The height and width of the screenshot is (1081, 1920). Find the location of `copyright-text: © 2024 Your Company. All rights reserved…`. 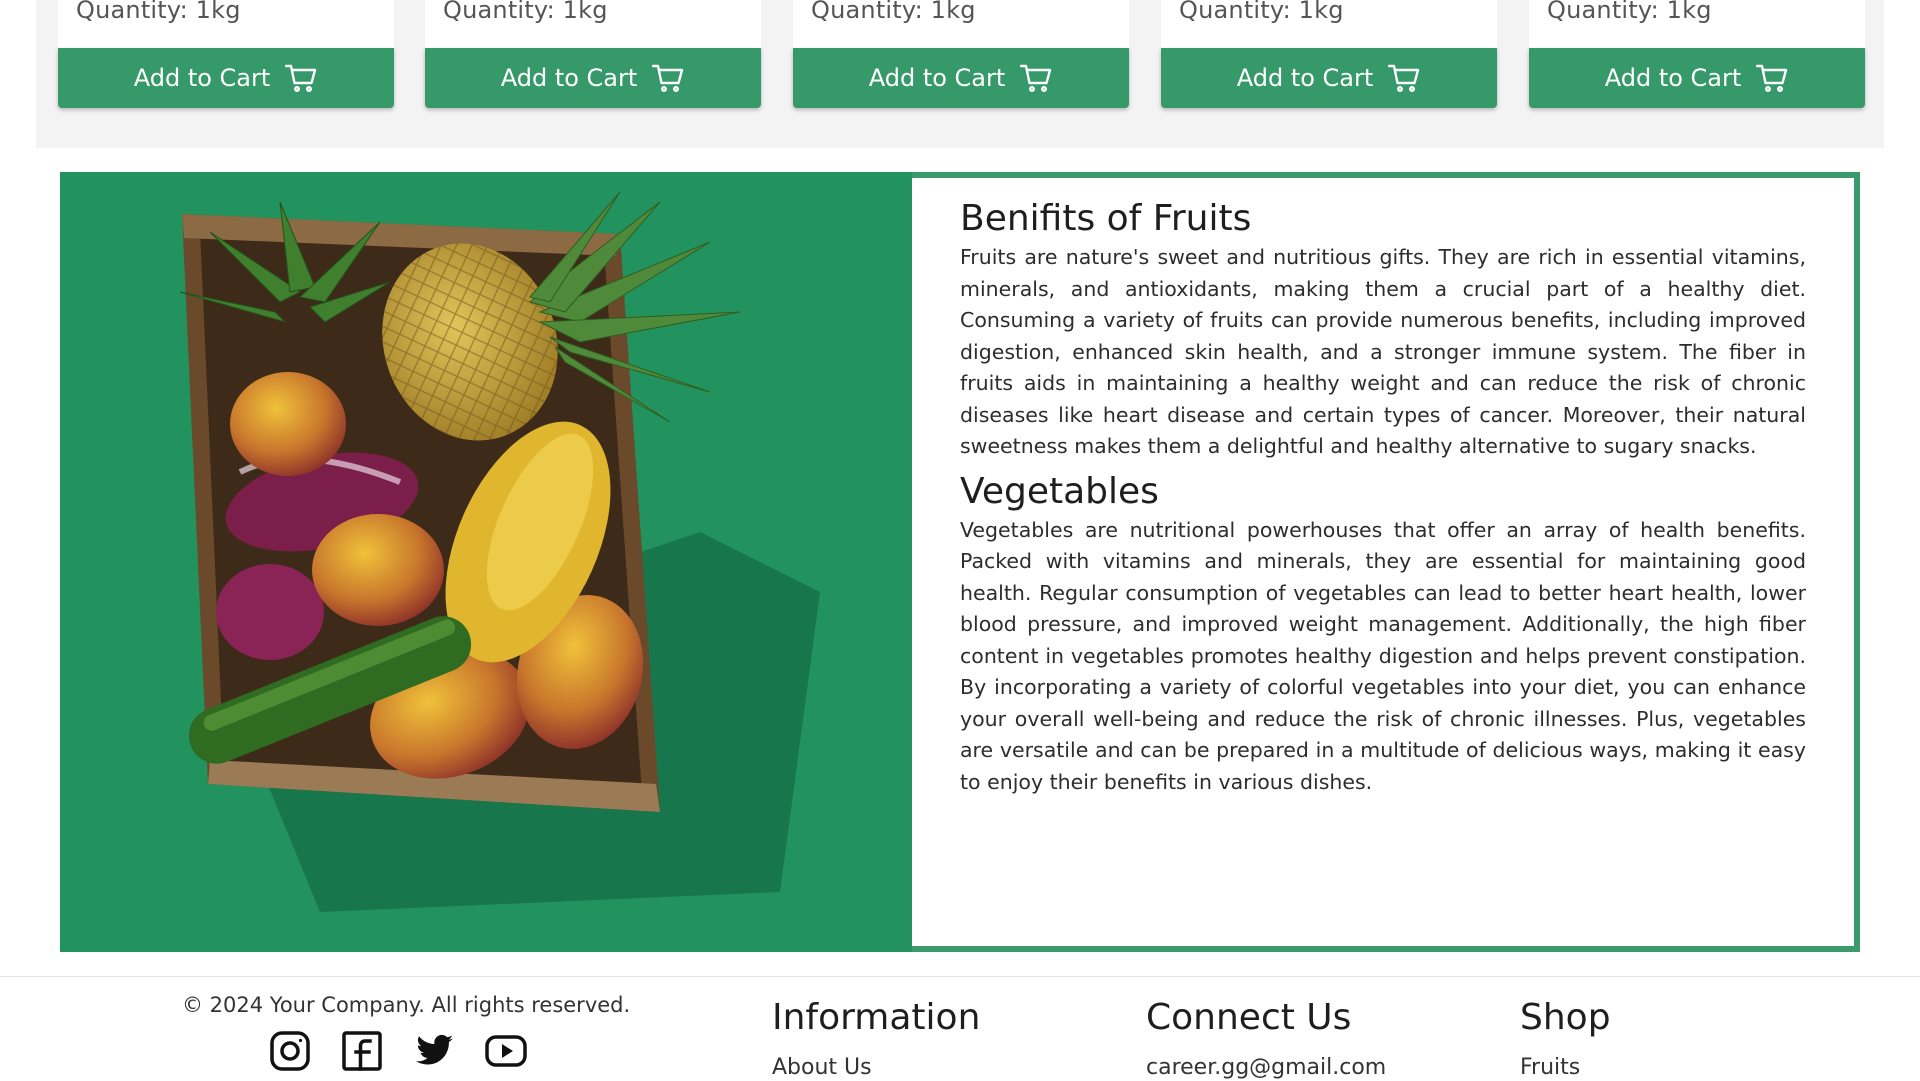

copyright-text: © 2024 Your Company. All rights reserved… is located at coordinates (406, 1005).